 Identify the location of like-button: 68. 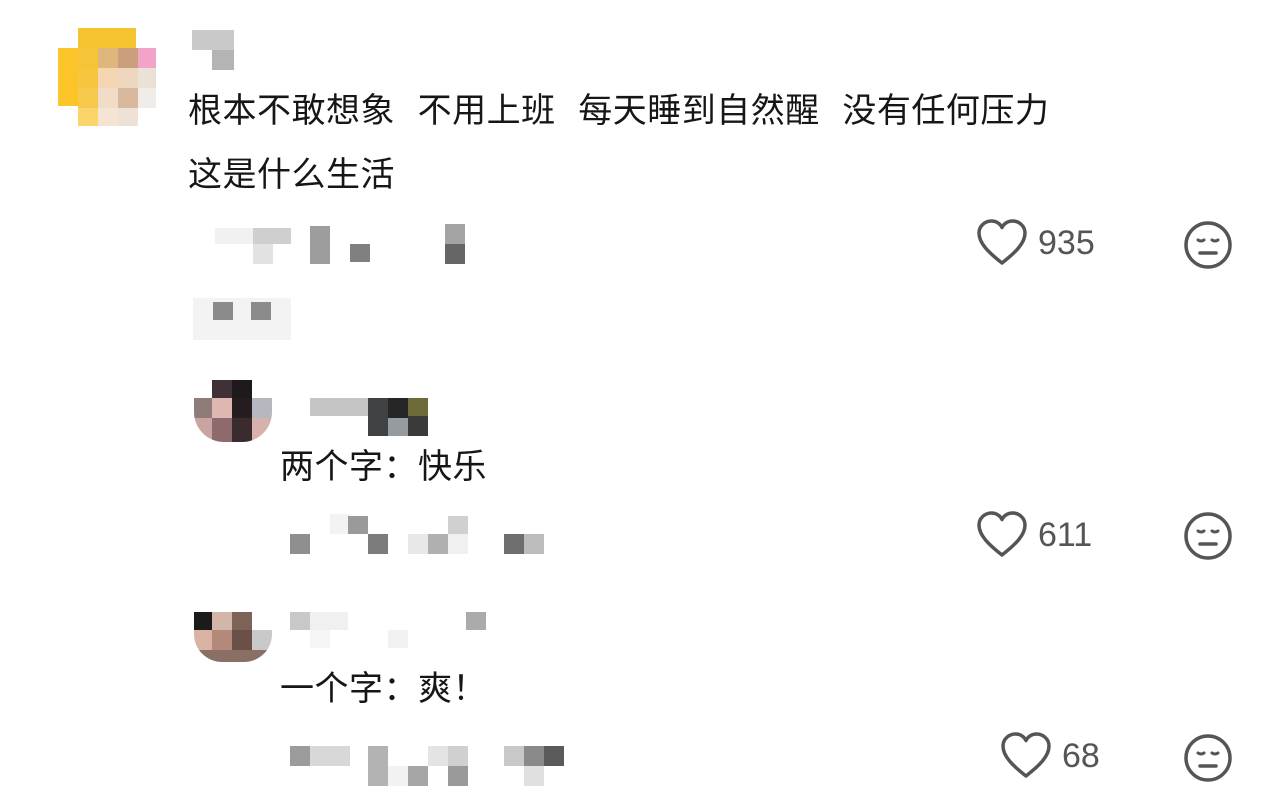
(1050, 756).